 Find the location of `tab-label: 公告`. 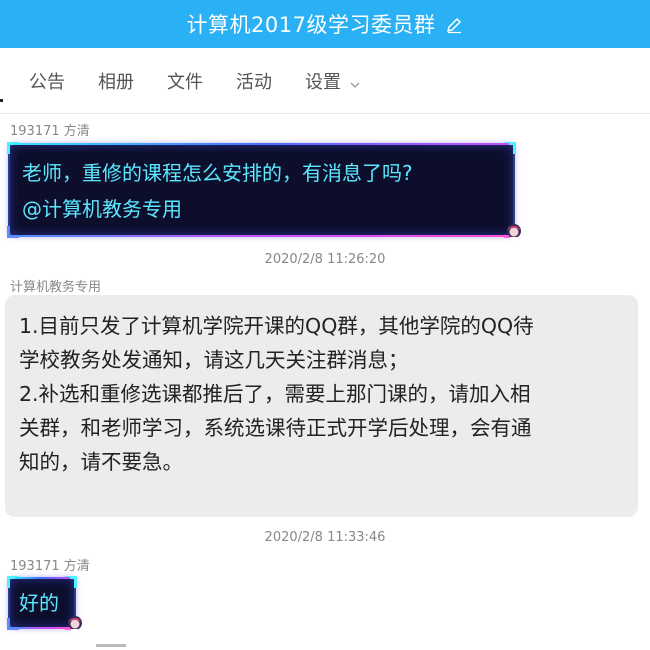

tab-label: 公告 is located at coordinates (47, 82).